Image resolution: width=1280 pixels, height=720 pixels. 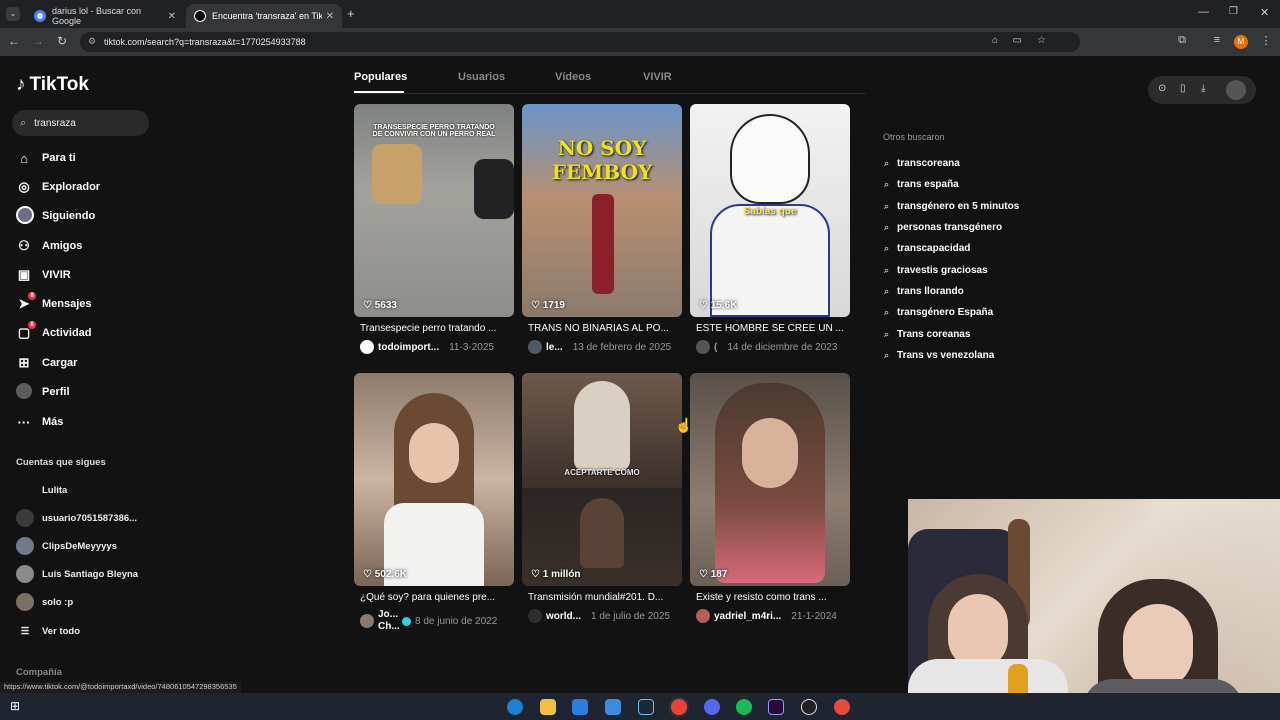 I want to click on suggestion-link: ⌕ trans llorando, so click(x=924, y=291).